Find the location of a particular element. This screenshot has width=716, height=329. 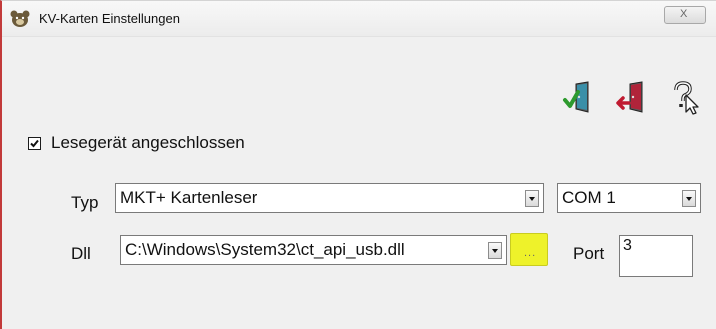

help-pointer-icon is located at coordinates (685, 98).